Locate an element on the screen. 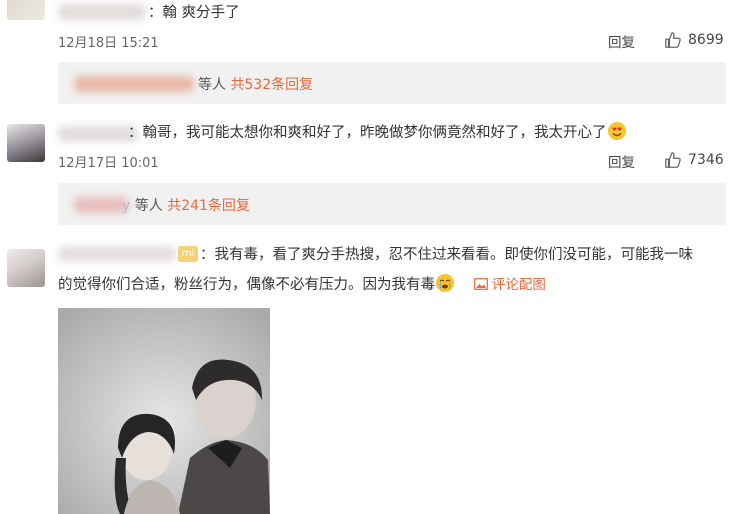 The width and height of the screenshot is (742, 514). like-count: 7346 is located at coordinates (706, 160).